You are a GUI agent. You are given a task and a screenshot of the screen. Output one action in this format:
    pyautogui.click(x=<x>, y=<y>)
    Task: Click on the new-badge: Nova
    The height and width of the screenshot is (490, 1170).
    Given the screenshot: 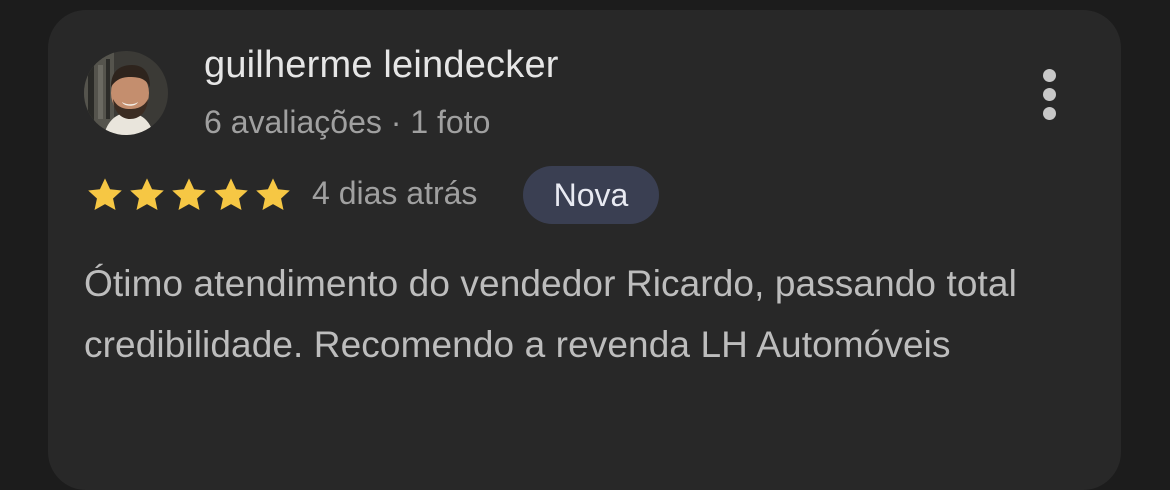 What is the action you would take?
    pyautogui.click(x=591, y=195)
    